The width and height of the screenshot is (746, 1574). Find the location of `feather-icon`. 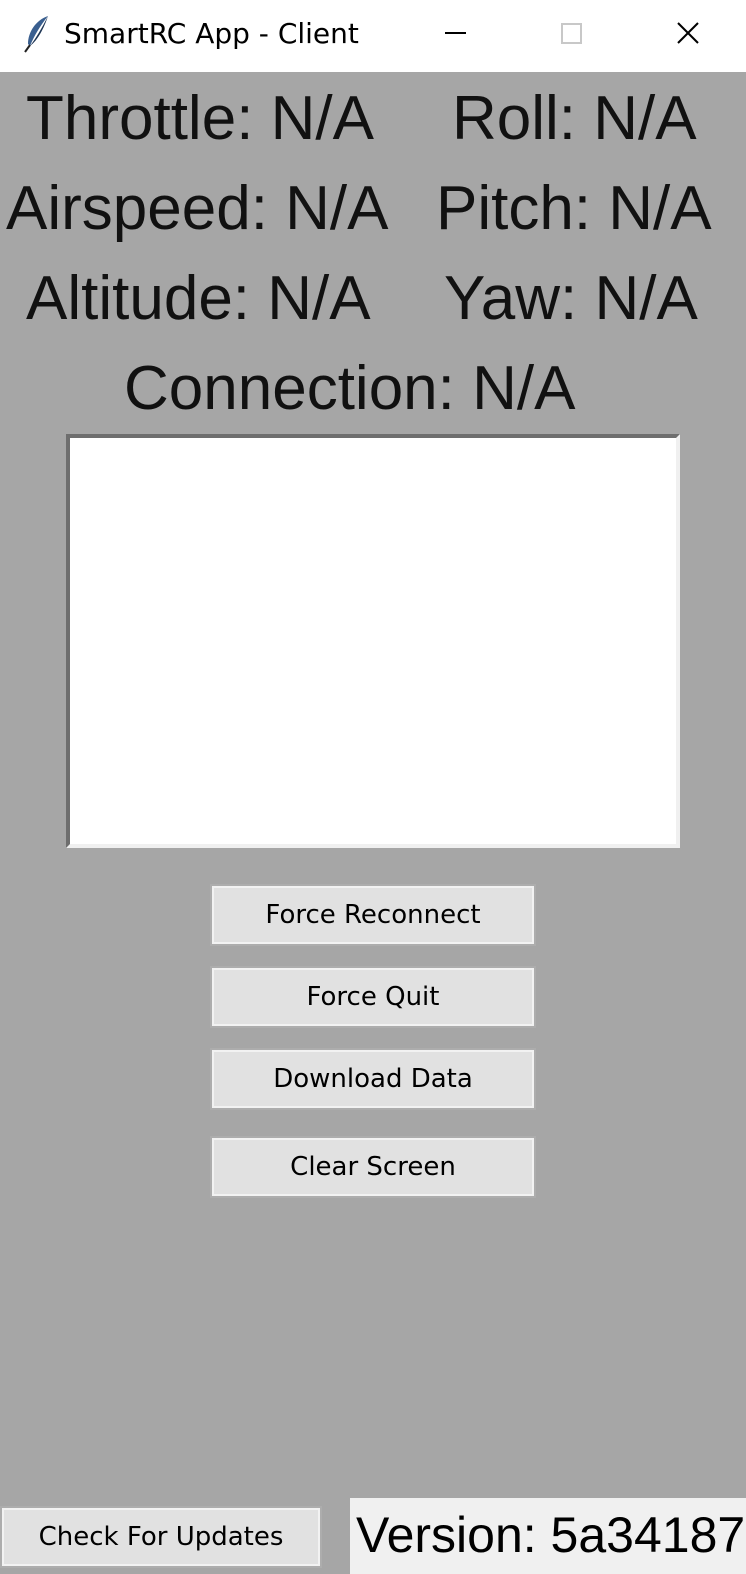

feather-icon is located at coordinates (37, 34).